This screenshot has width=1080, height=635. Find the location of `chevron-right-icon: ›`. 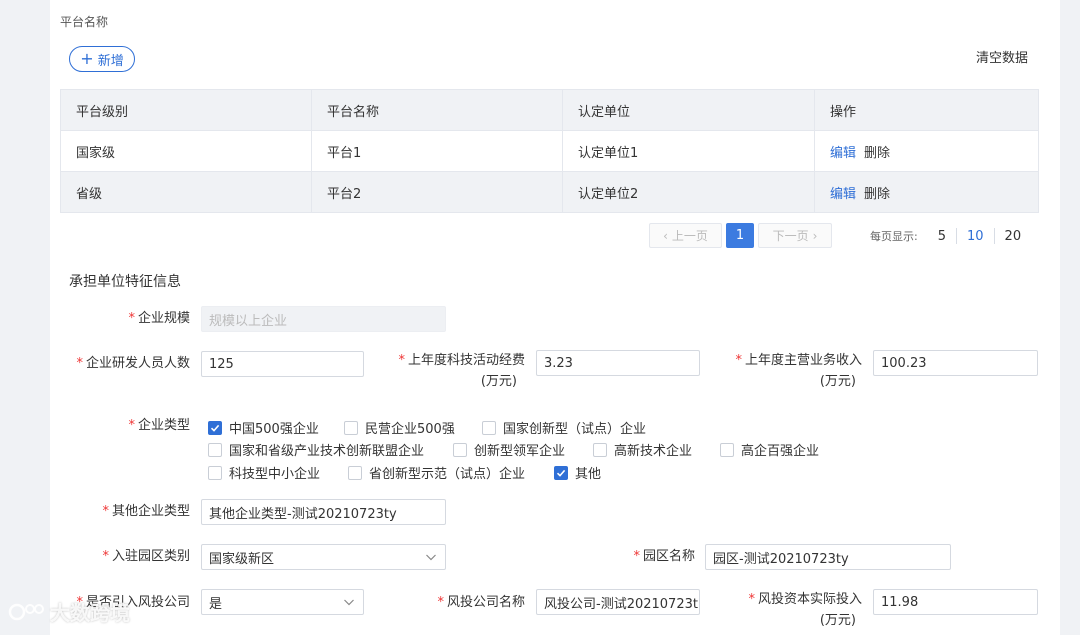

chevron-right-icon: › is located at coordinates (815, 235).